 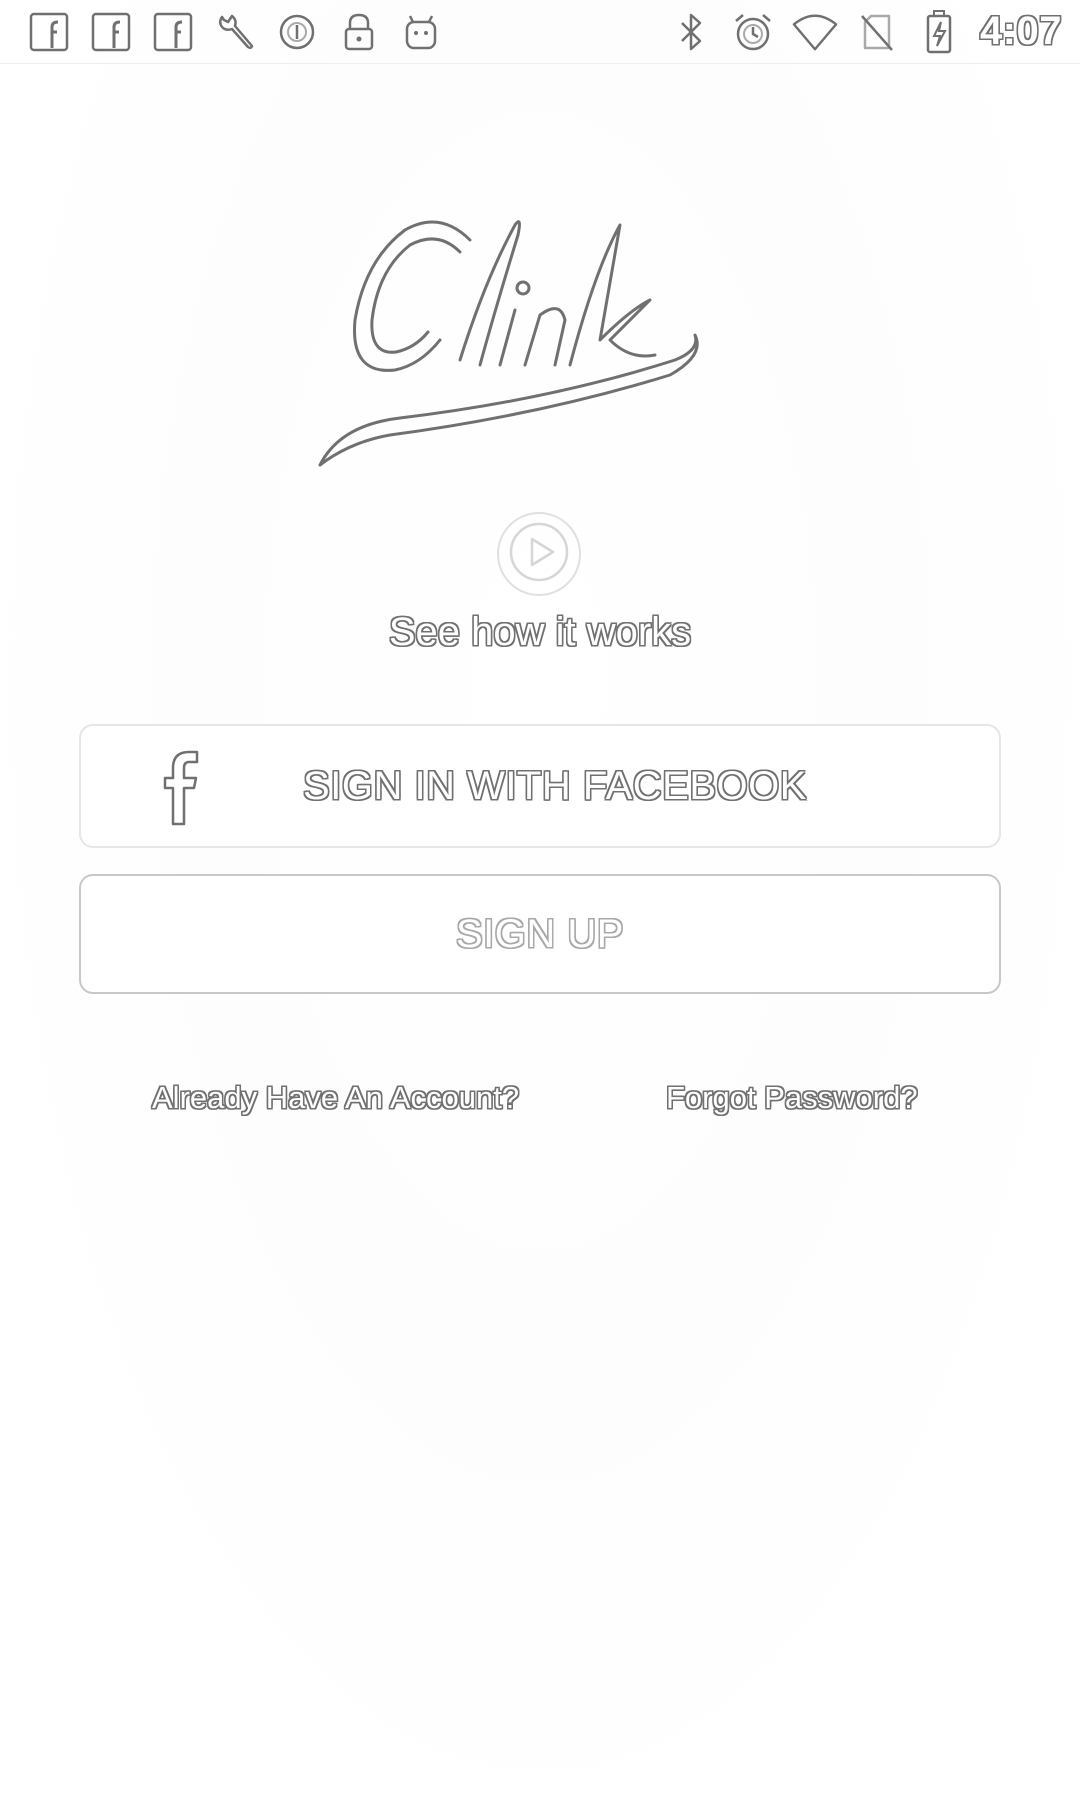 I want to click on facebook-button-label: SIGN IN WITH FACEBOOK, so click(x=555, y=785).